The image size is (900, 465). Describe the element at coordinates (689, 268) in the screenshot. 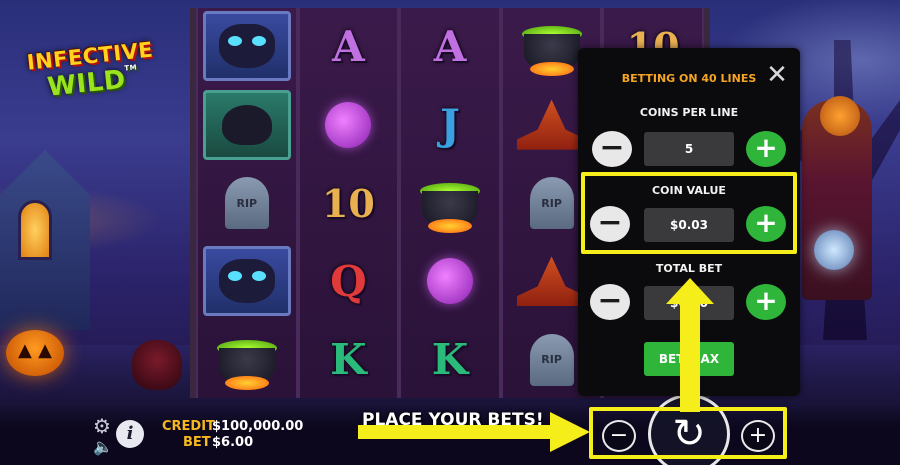

I see `total-bet-label: TOTAL BET` at that location.